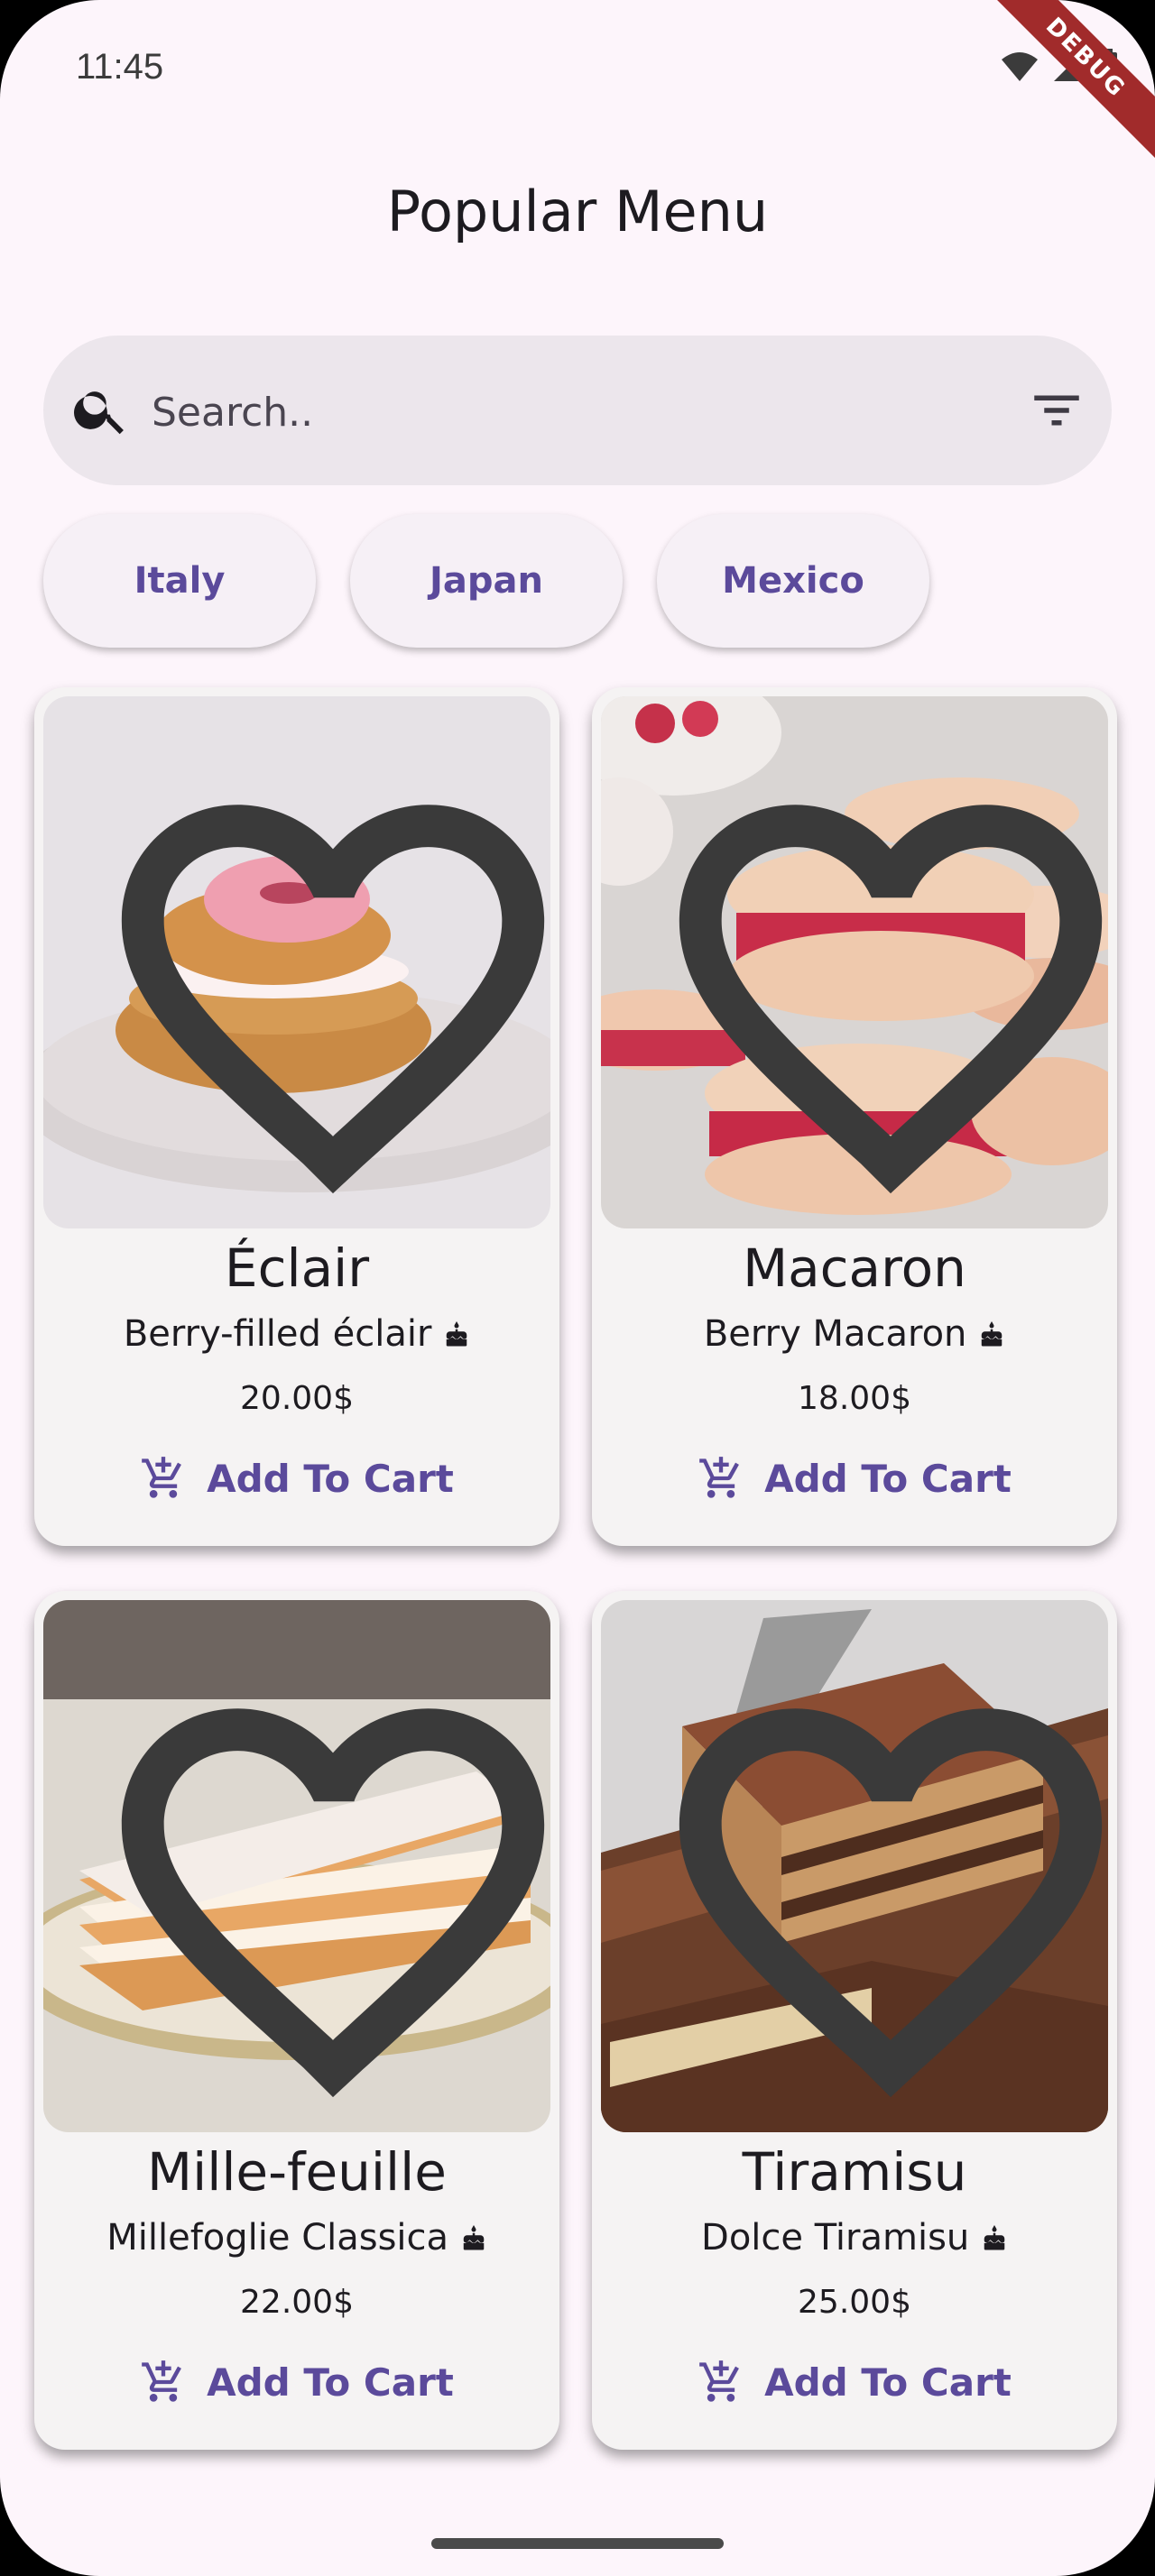 The image size is (1155, 2576). What do you see at coordinates (277, 2238) in the screenshot?
I see `product-description-text: Millefoglie Classica` at bounding box center [277, 2238].